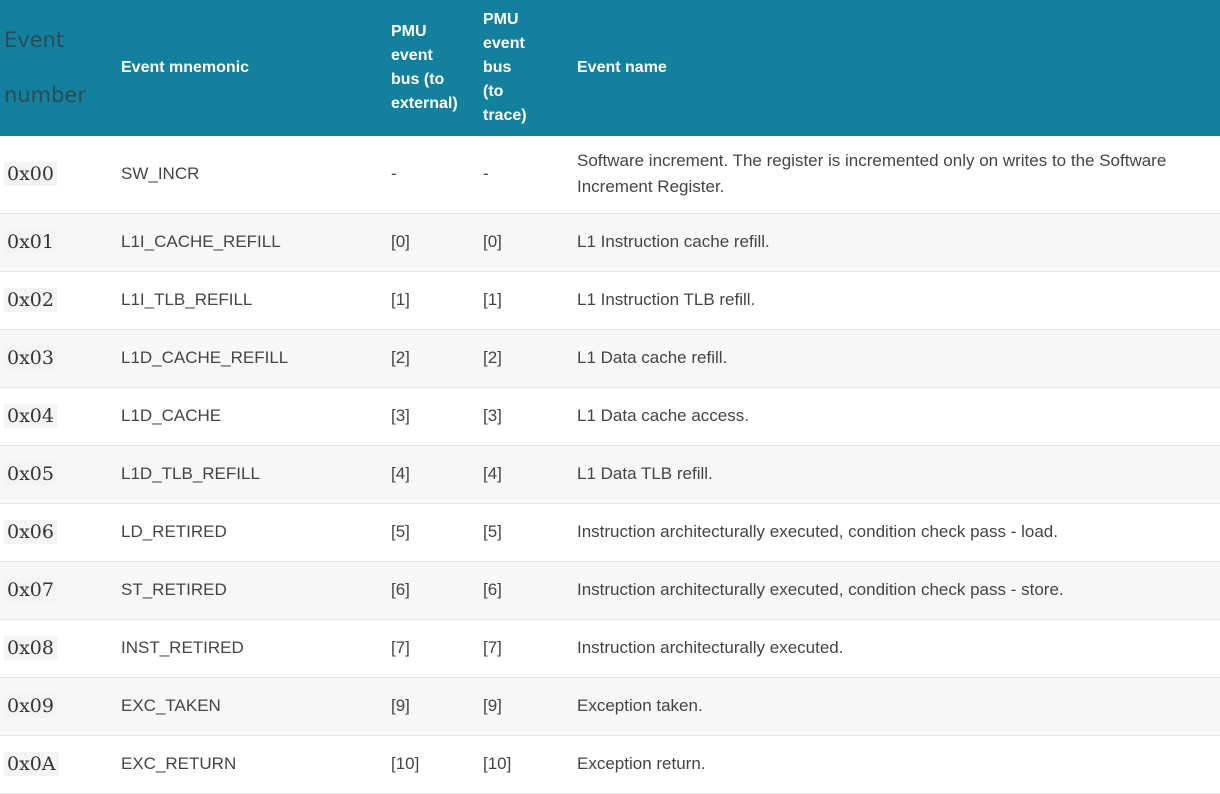 The height and width of the screenshot is (794, 1220). What do you see at coordinates (394, 174) in the screenshot?
I see `cell-pmu-external: -` at bounding box center [394, 174].